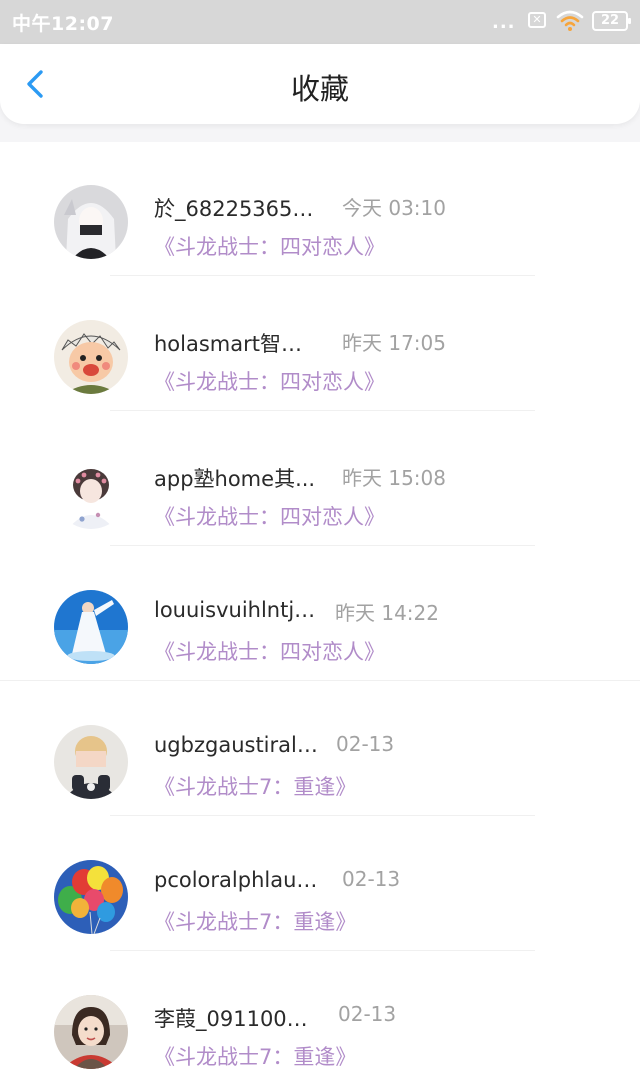 The height and width of the screenshot is (1086, 640). I want to click on list-item: louuisvuihlntjton 昨天 14:22 《斗龙战士：四对恋人》, so click(320, 614).